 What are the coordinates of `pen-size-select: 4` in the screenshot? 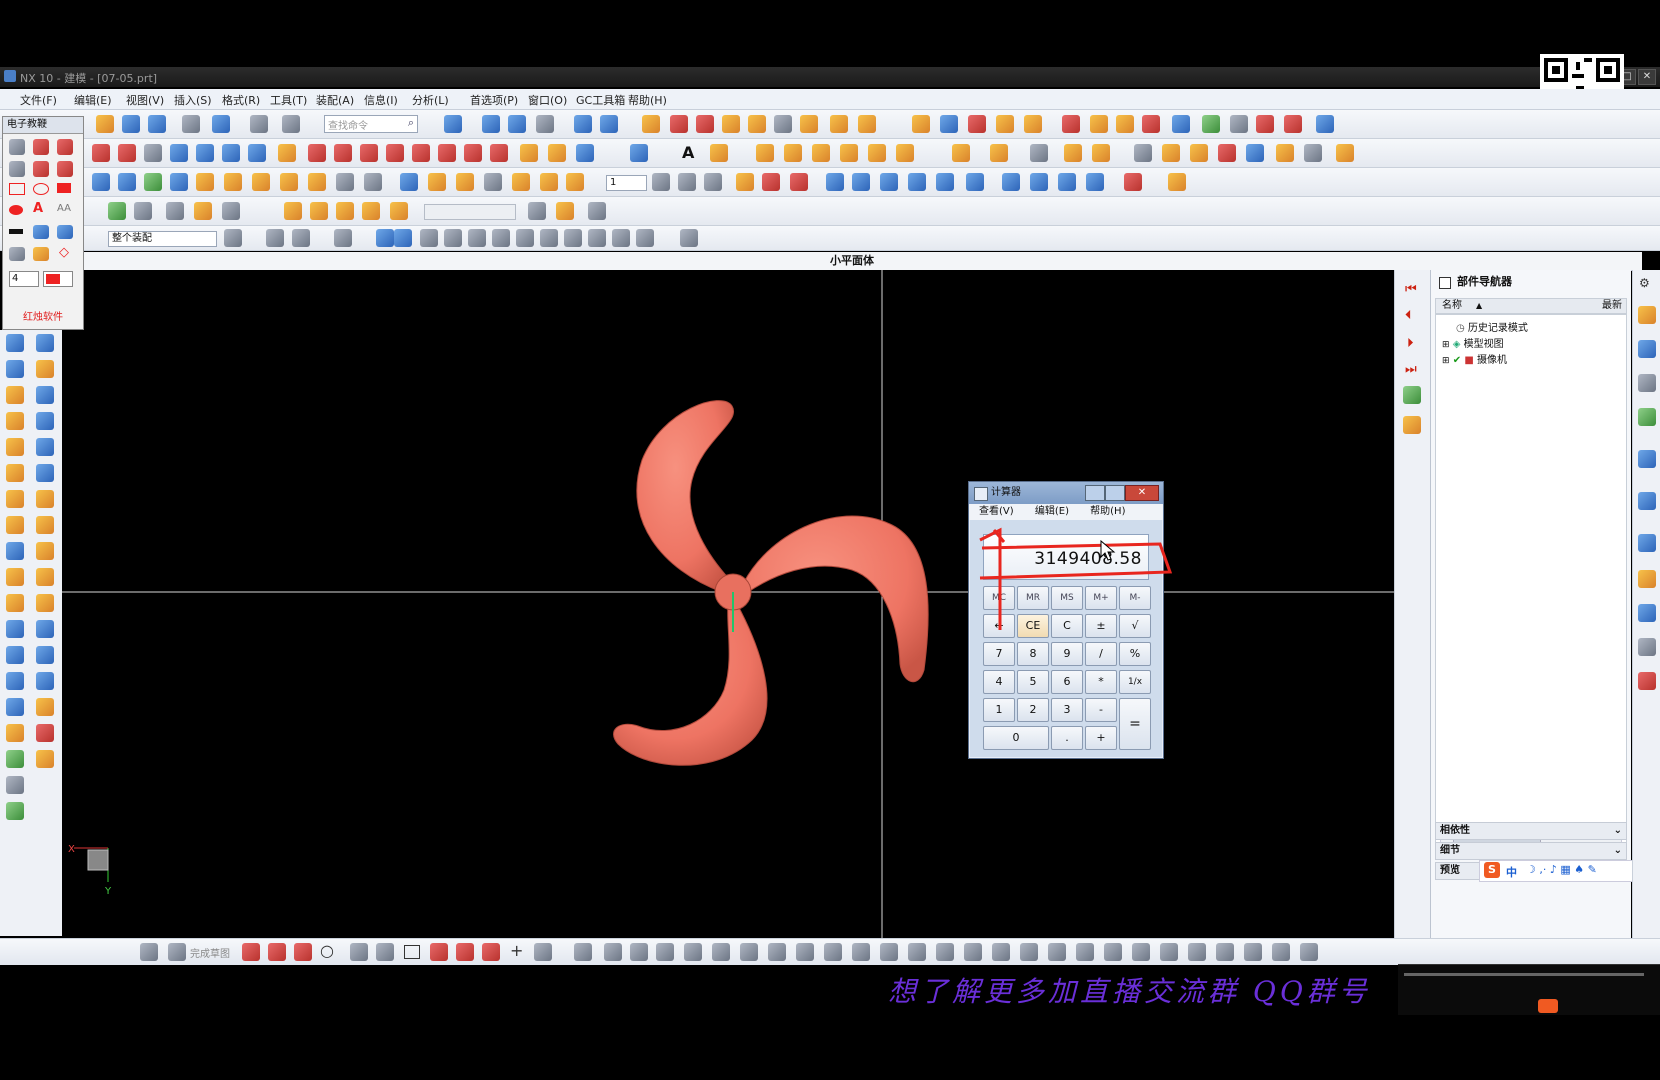 It's located at (24, 279).